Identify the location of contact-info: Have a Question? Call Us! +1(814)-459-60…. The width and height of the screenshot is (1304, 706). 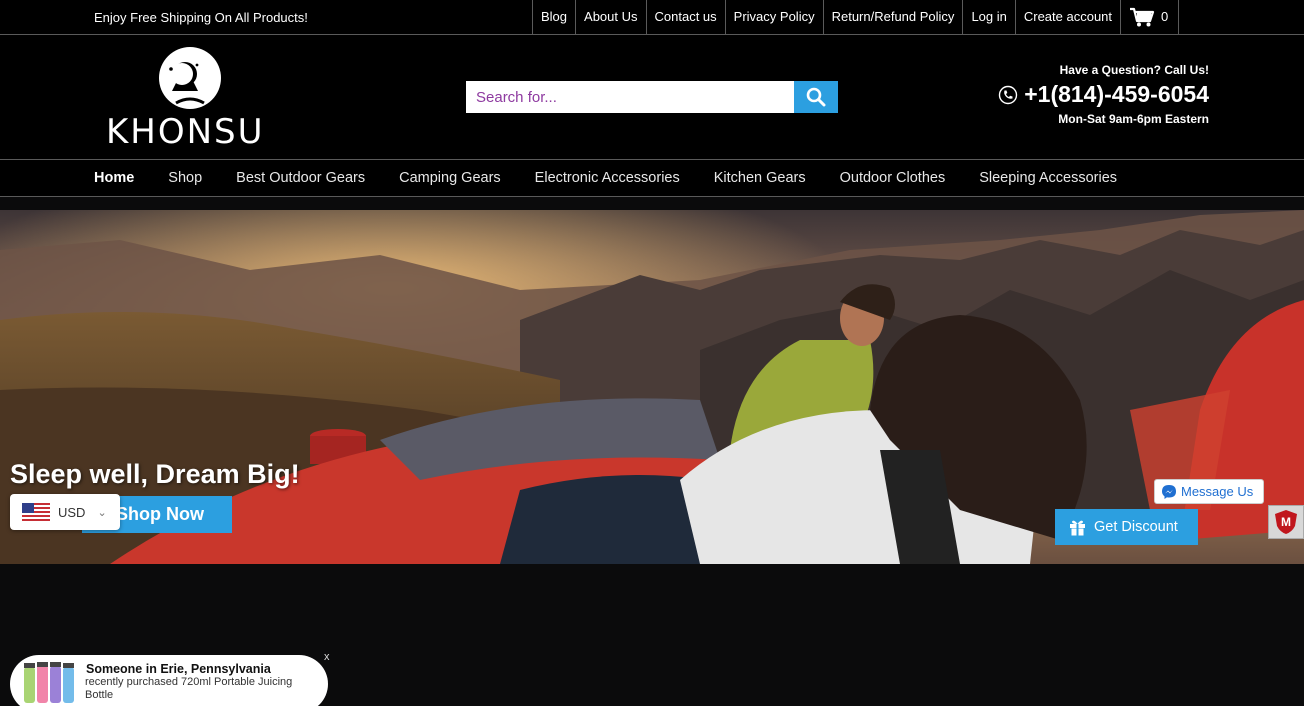
(1103, 94).